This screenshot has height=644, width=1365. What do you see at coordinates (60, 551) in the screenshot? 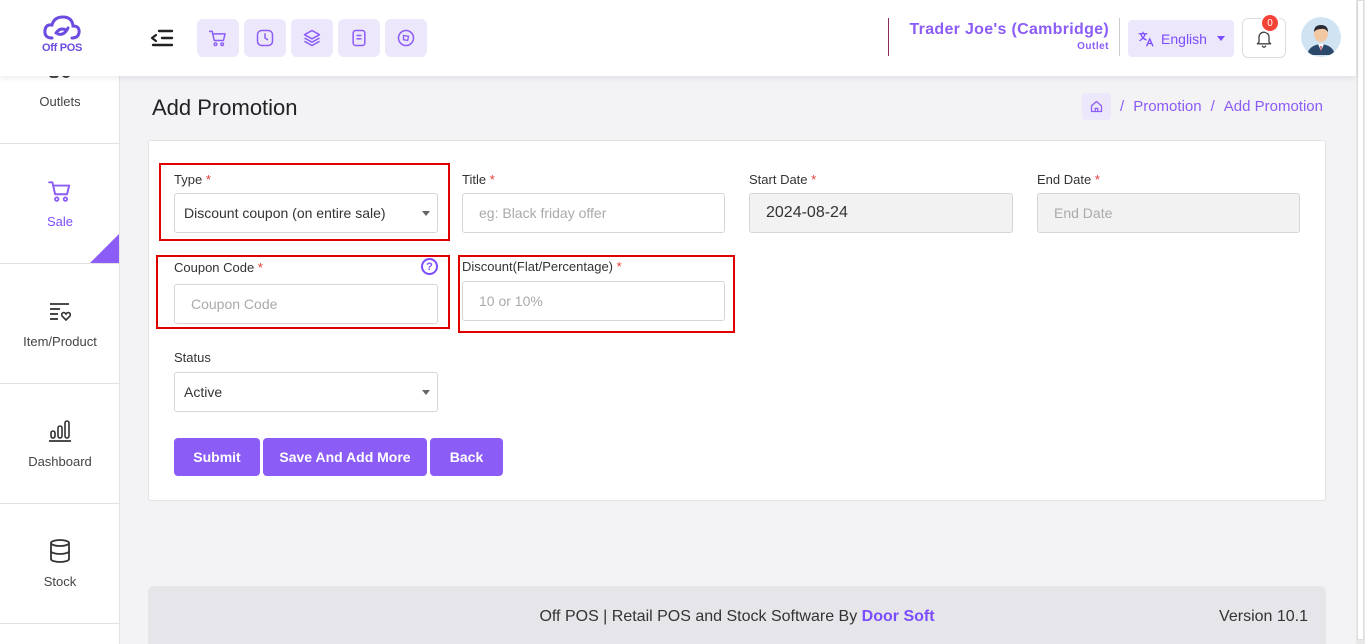
I see `database-icon` at bounding box center [60, 551].